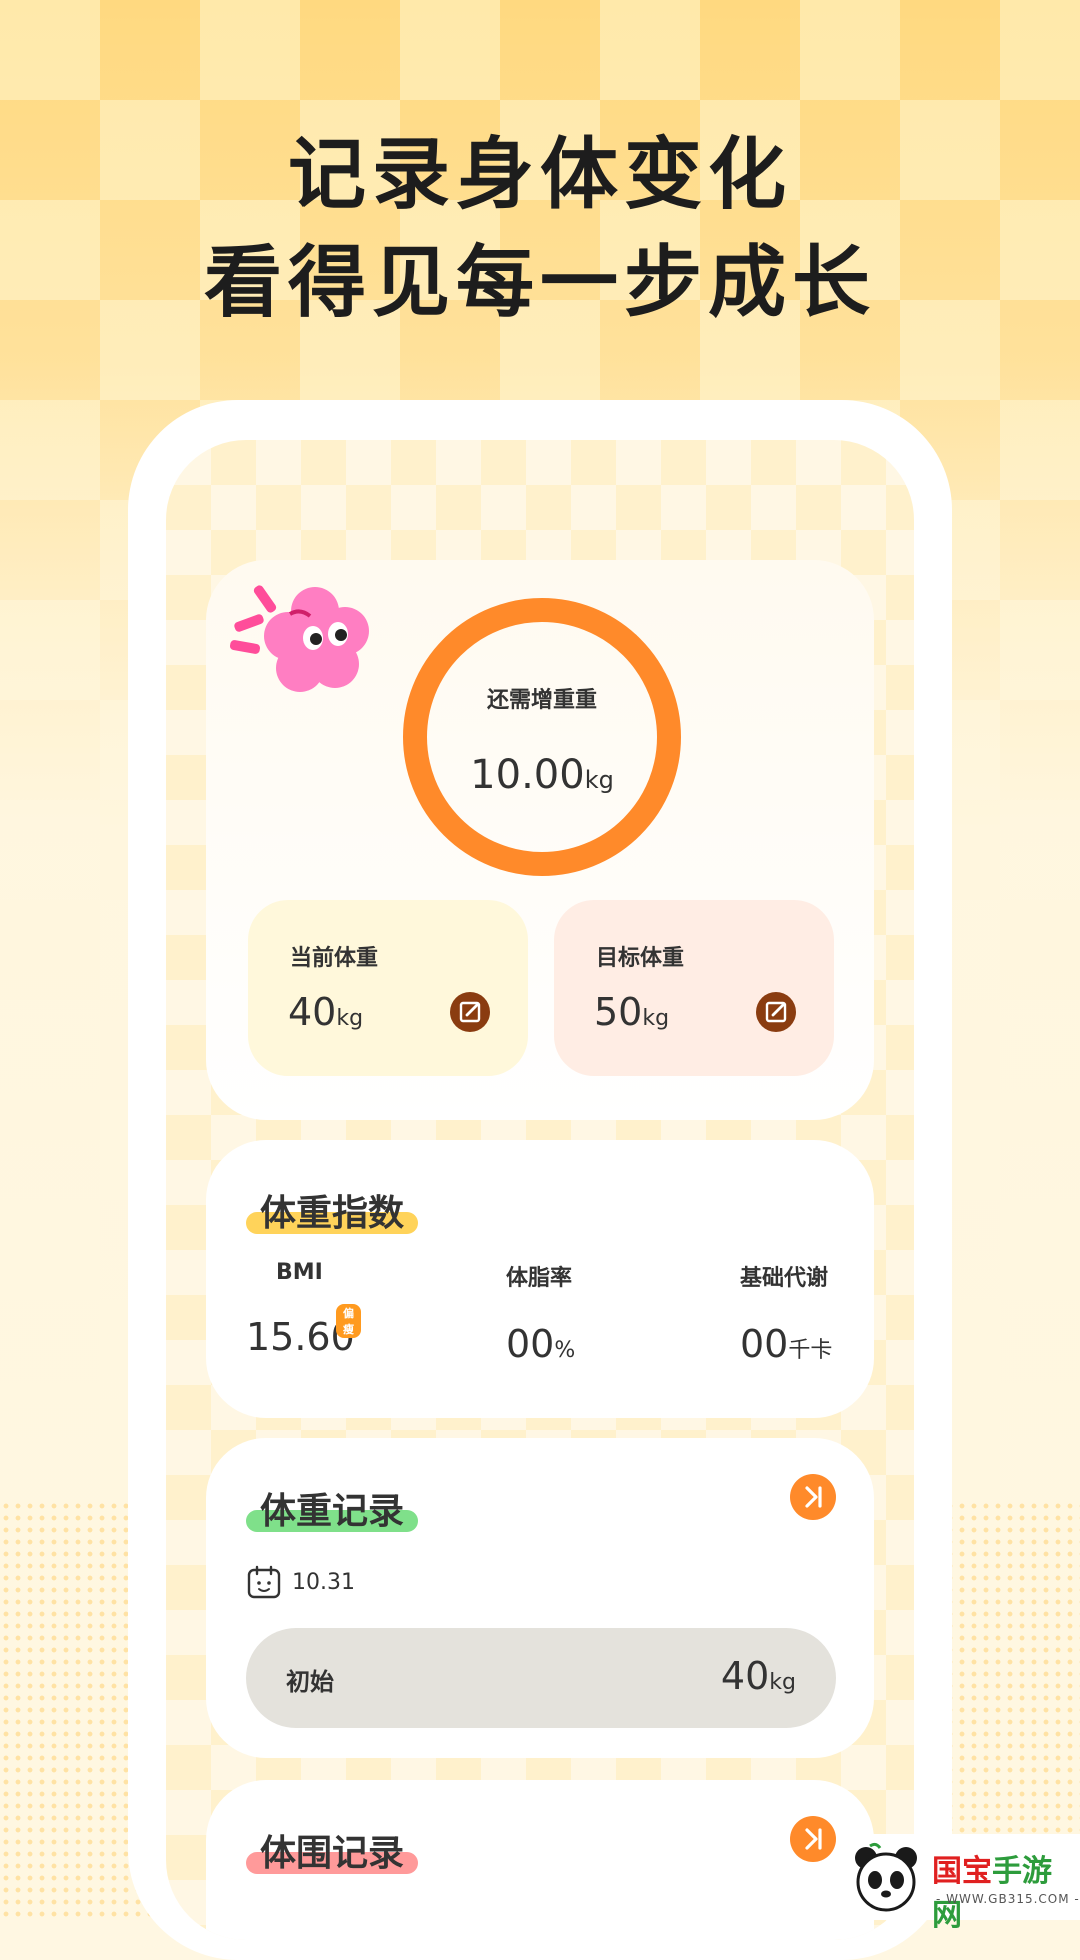 The image size is (1080, 1960). What do you see at coordinates (299, 638) in the screenshot?
I see `flower-mascot-icon` at bounding box center [299, 638].